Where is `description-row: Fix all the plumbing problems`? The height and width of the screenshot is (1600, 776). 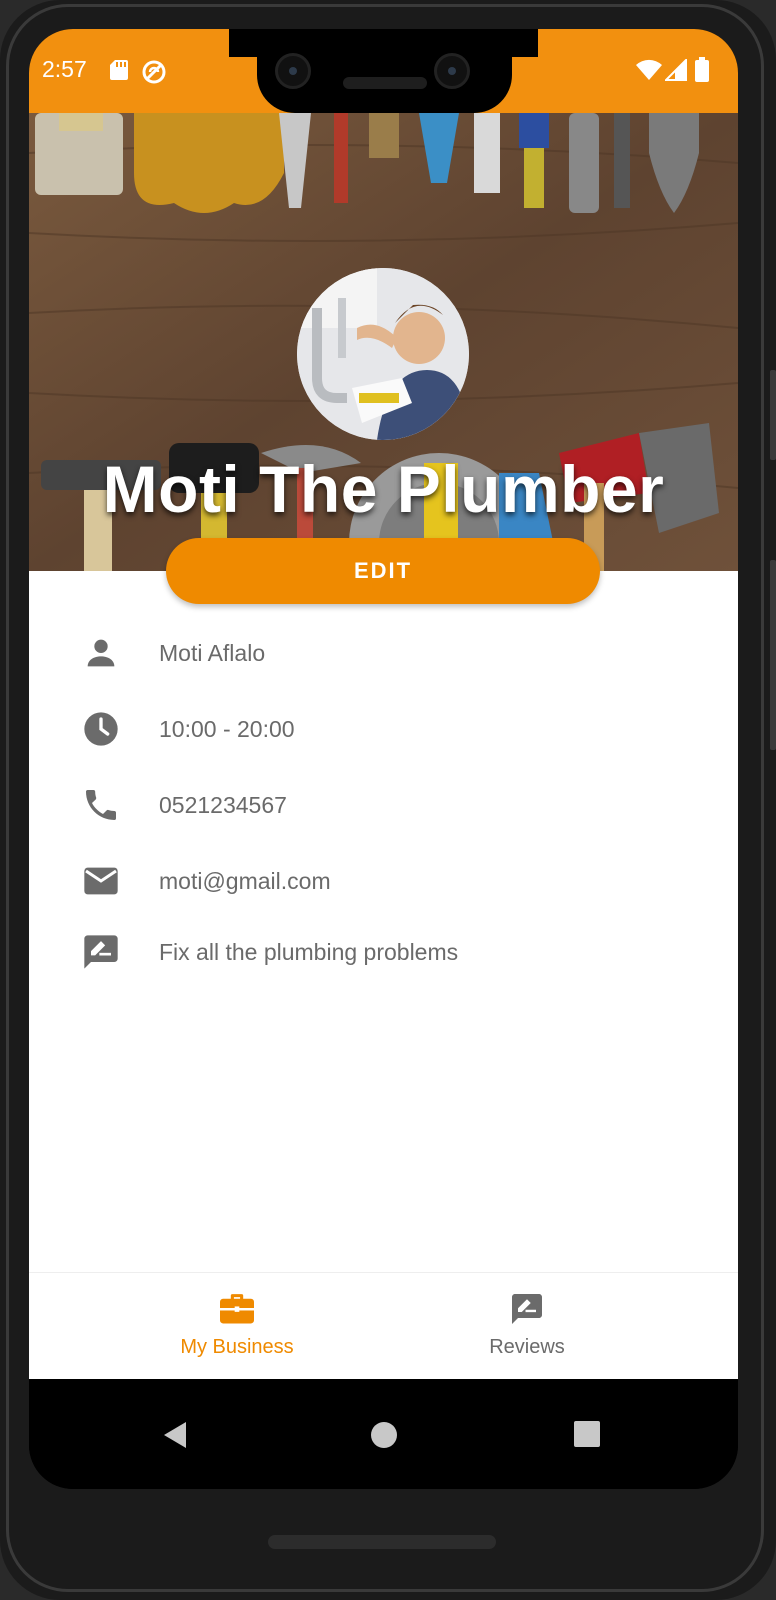
description-row: Fix all the plumbing problems is located at coordinates (383, 952).